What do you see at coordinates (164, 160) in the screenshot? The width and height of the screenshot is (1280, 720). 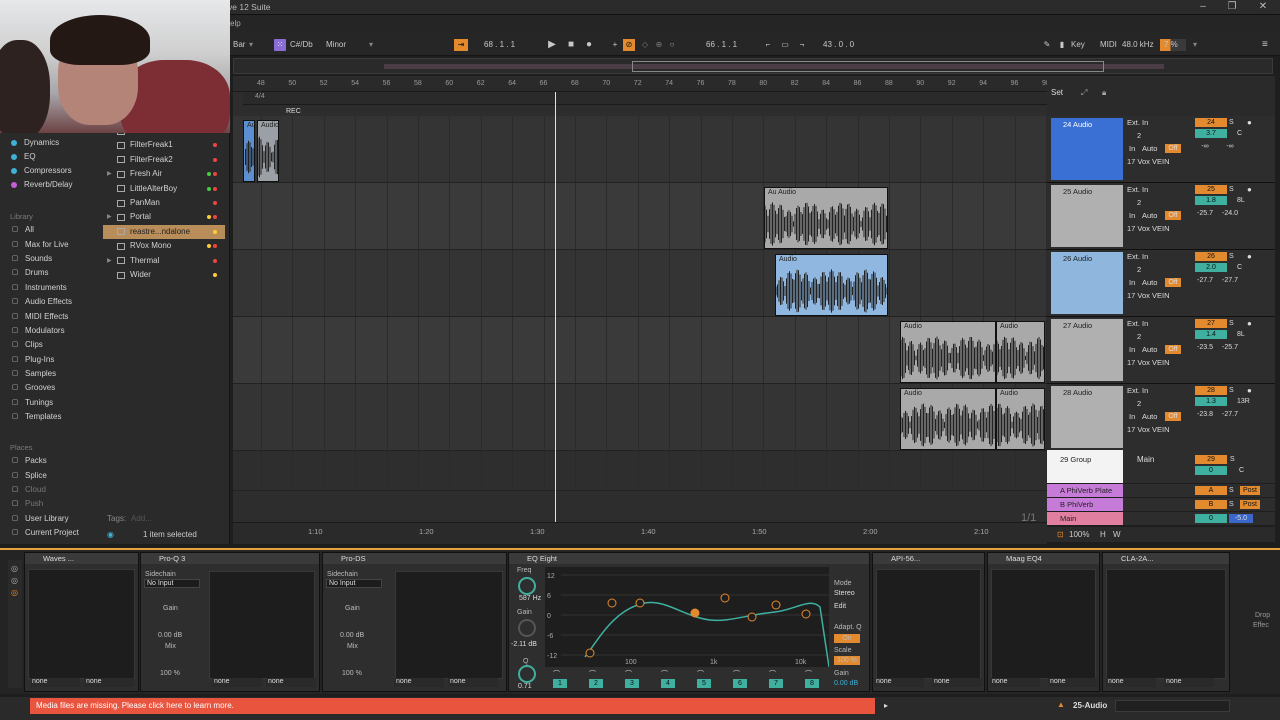 I see `plugin-item: FilterFreak2` at bounding box center [164, 160].